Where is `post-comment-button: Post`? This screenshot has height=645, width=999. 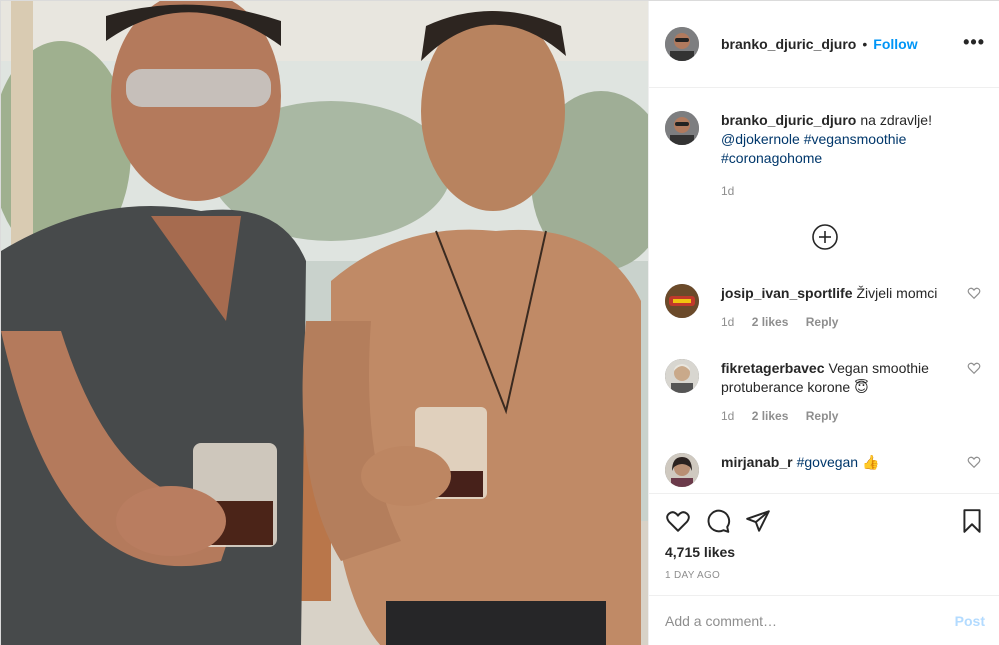 post-comment-button: Post is located at coordinates (970, 621).